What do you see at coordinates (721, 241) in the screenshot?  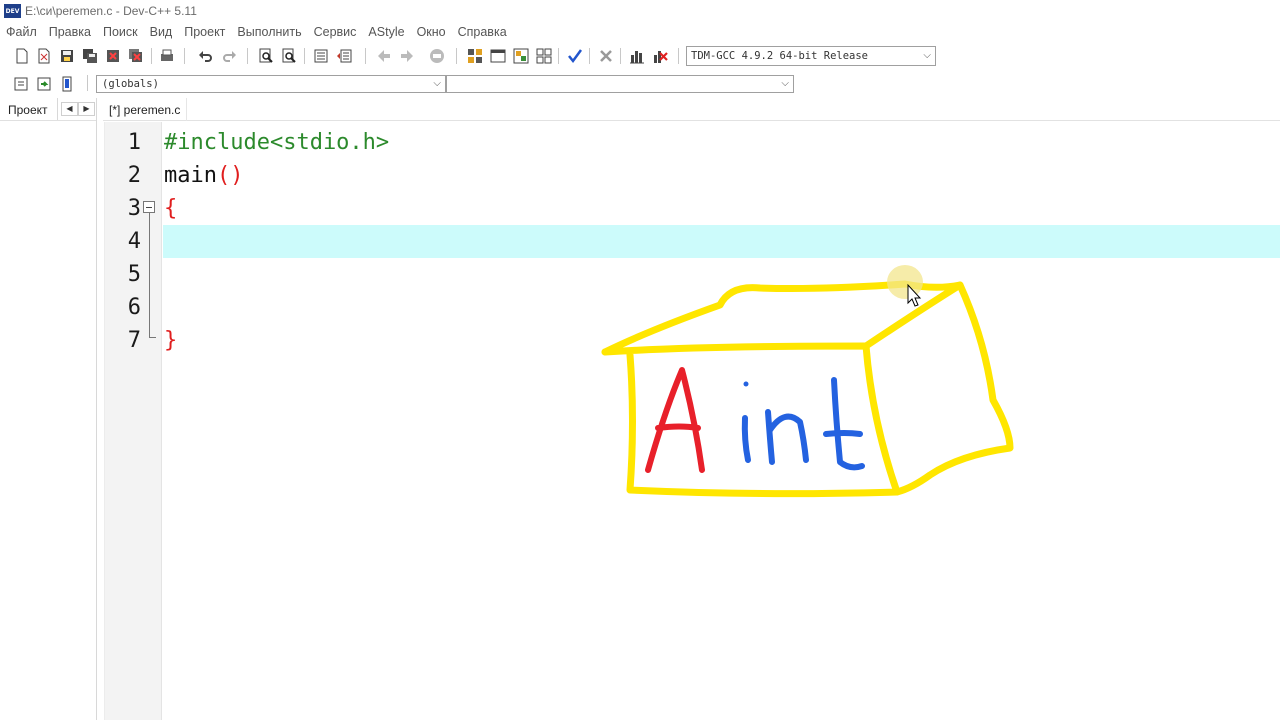 I see `active-code-line` at bounding box center [721, 241].